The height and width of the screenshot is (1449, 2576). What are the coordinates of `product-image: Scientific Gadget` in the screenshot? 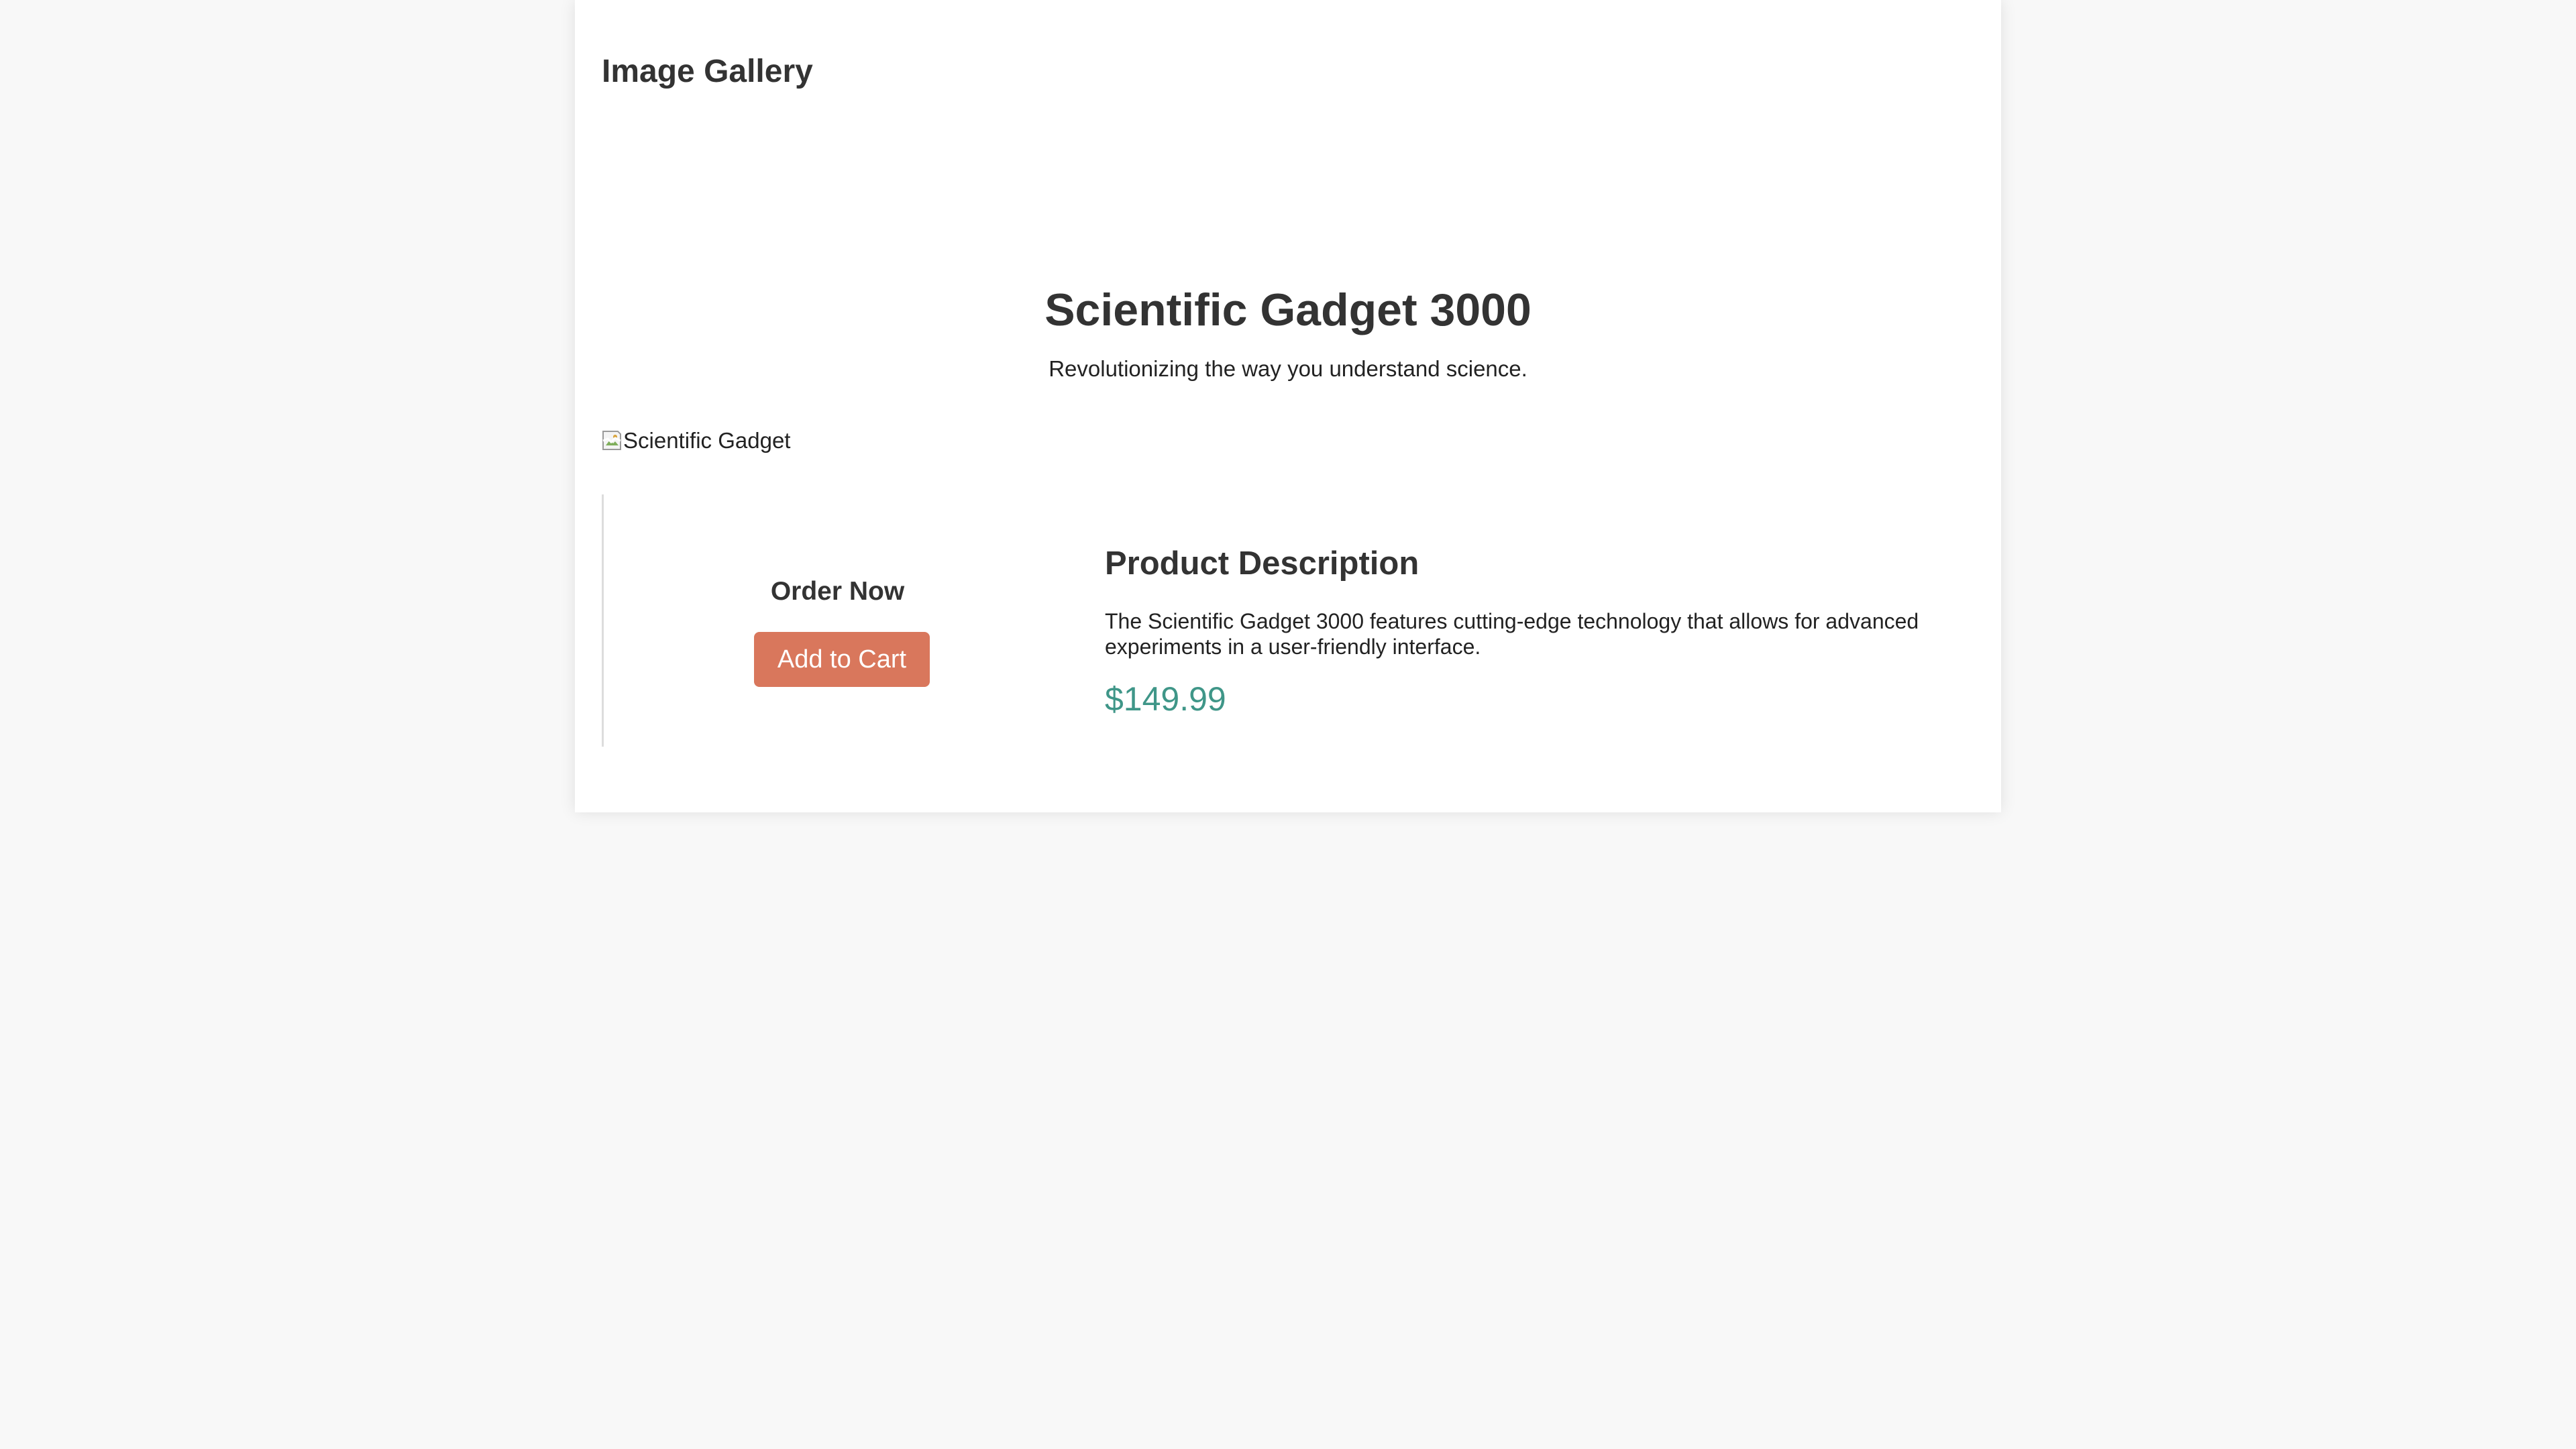 It's located at (696, 440).